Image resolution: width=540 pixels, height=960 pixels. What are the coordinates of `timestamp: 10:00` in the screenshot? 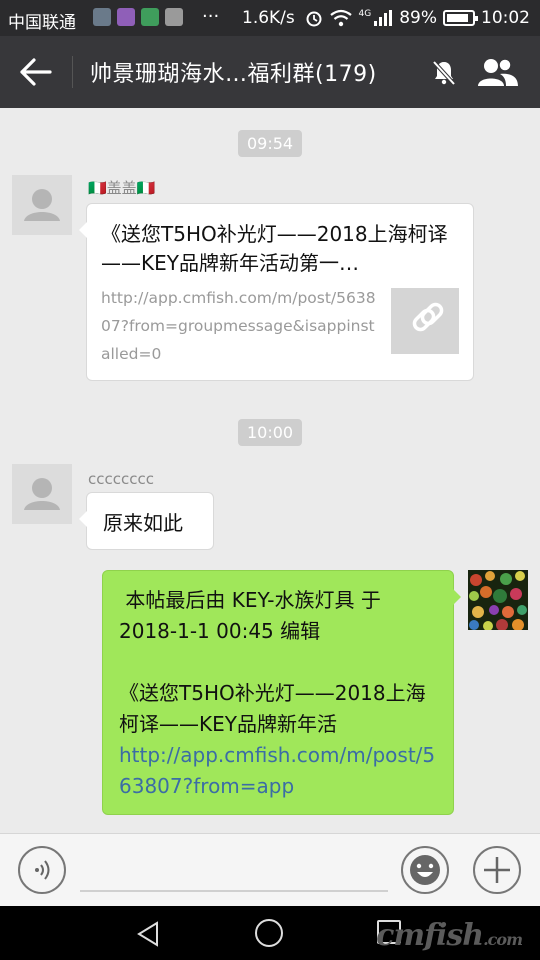 It's located at (270, 432).